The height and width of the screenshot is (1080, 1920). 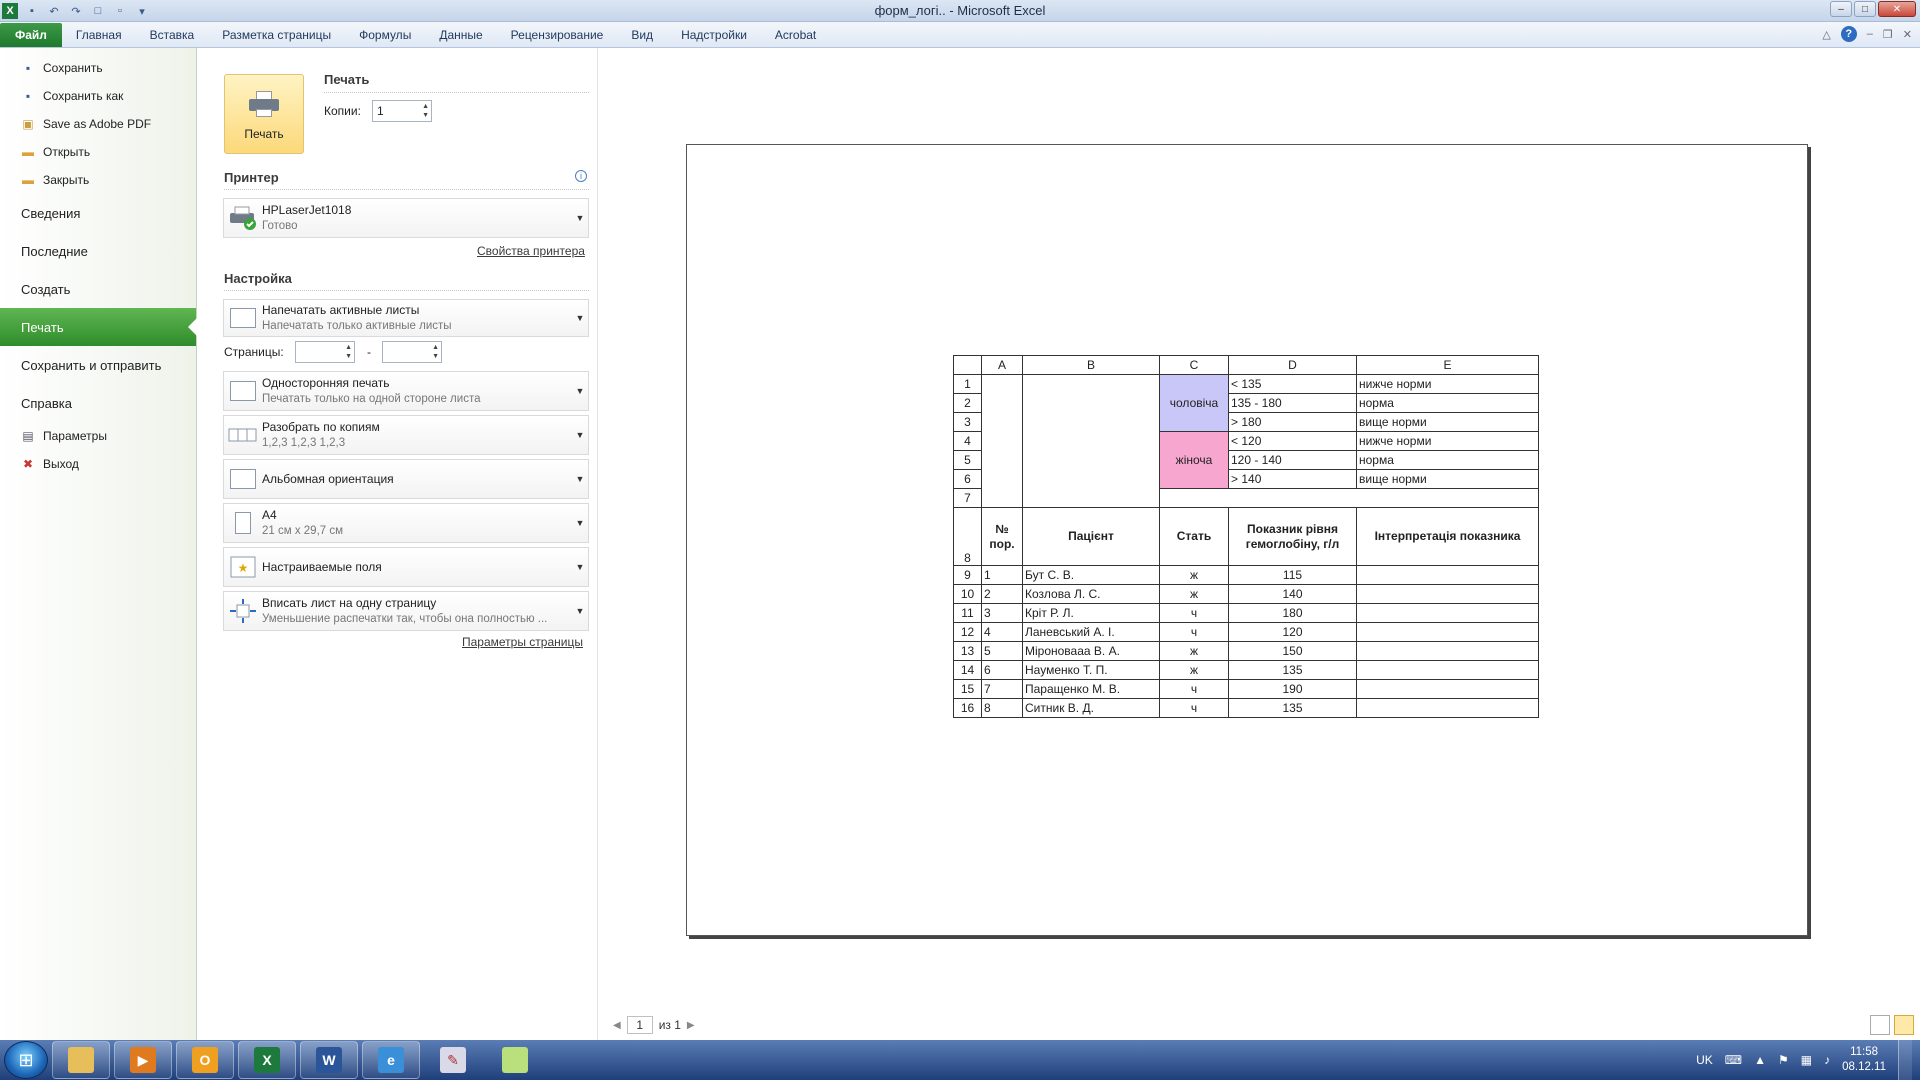 I want to click on norm-cell: норма, so click(x=1447, y=403).